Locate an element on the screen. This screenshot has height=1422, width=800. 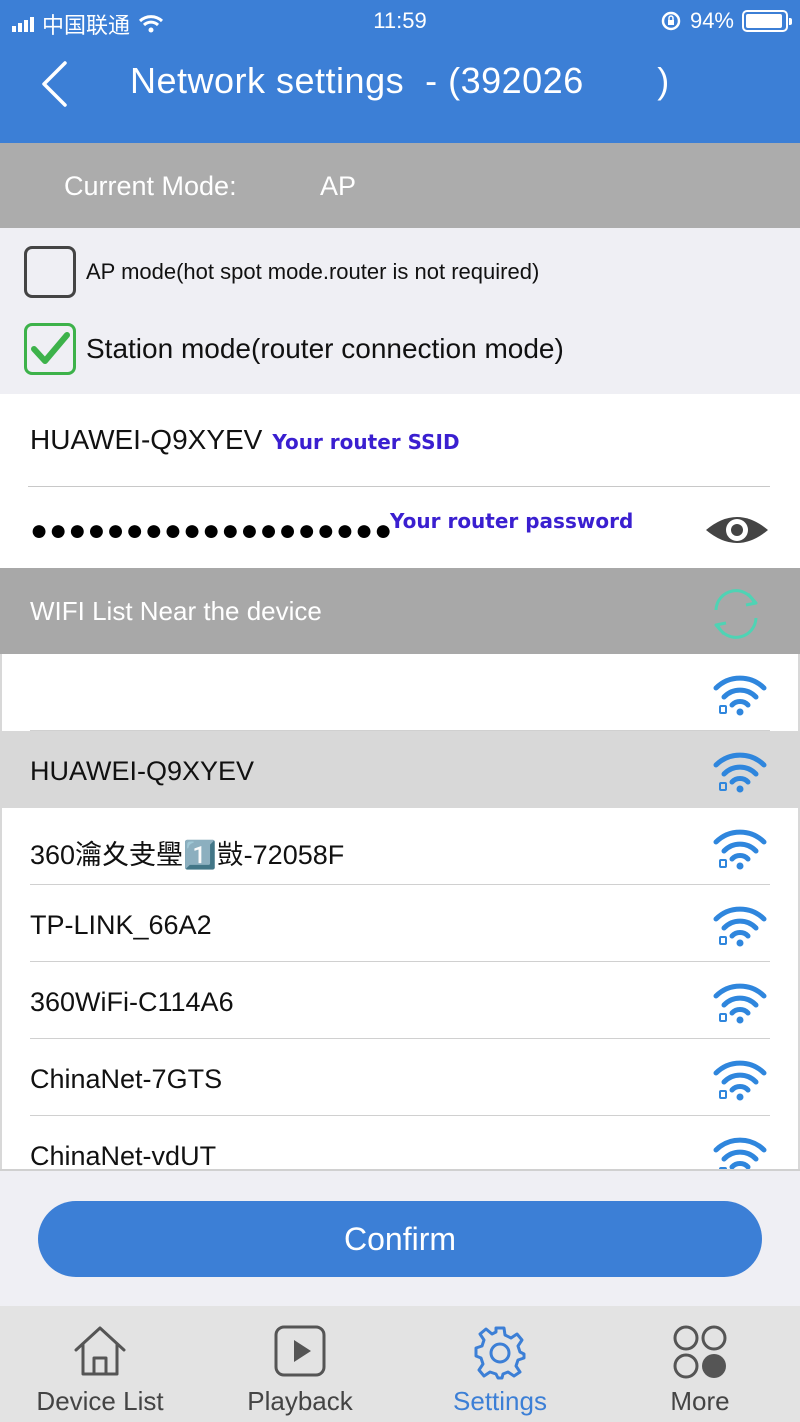
confirm-button: Confirm is located at coordinates (400, 1239).